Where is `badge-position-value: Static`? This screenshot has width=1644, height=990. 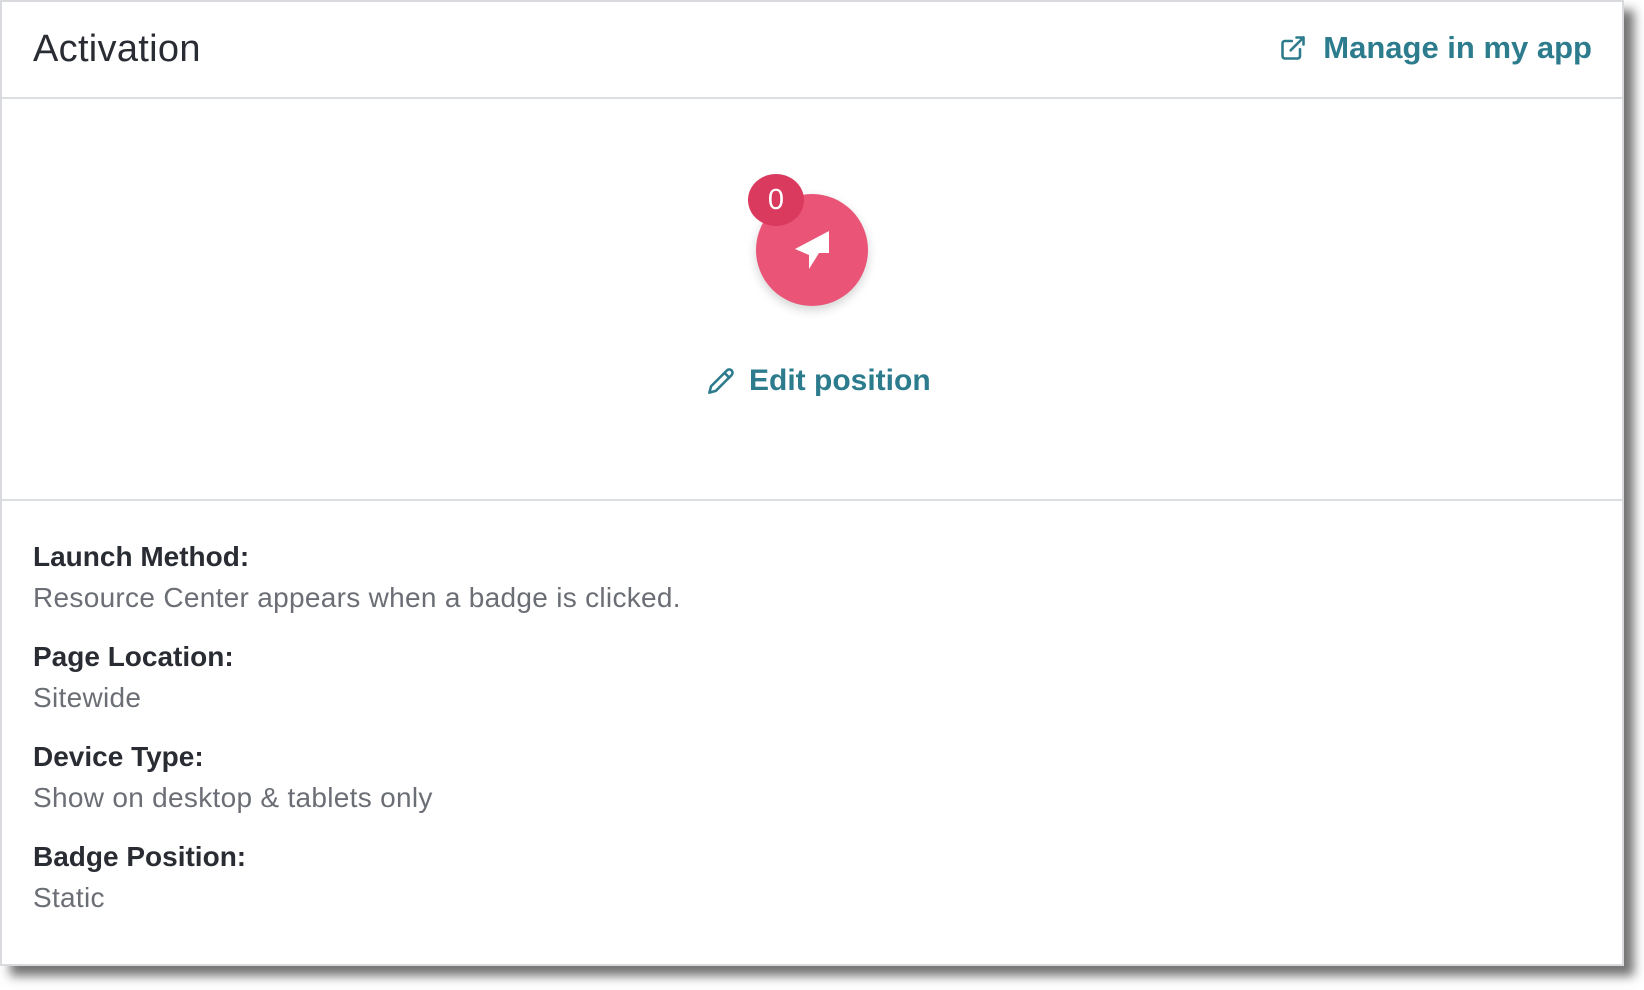 badge-position-value: Static is located at coordinates (69, 897).